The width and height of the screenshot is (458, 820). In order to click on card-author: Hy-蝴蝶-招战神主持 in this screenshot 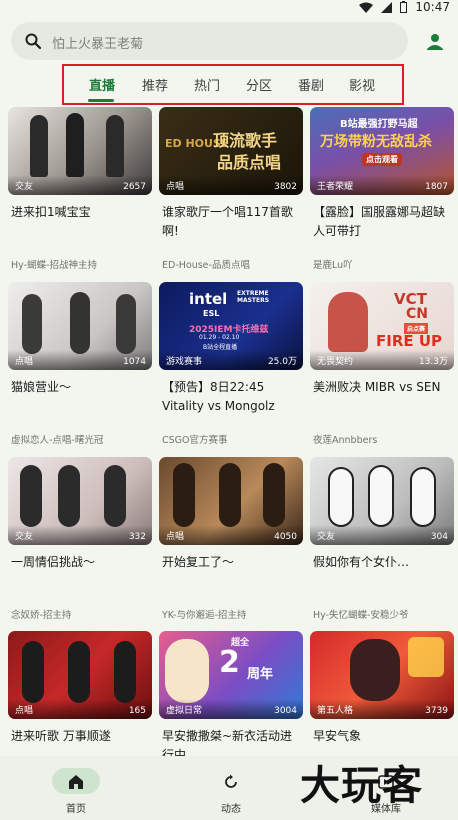, I will do `click(54, 265)`.